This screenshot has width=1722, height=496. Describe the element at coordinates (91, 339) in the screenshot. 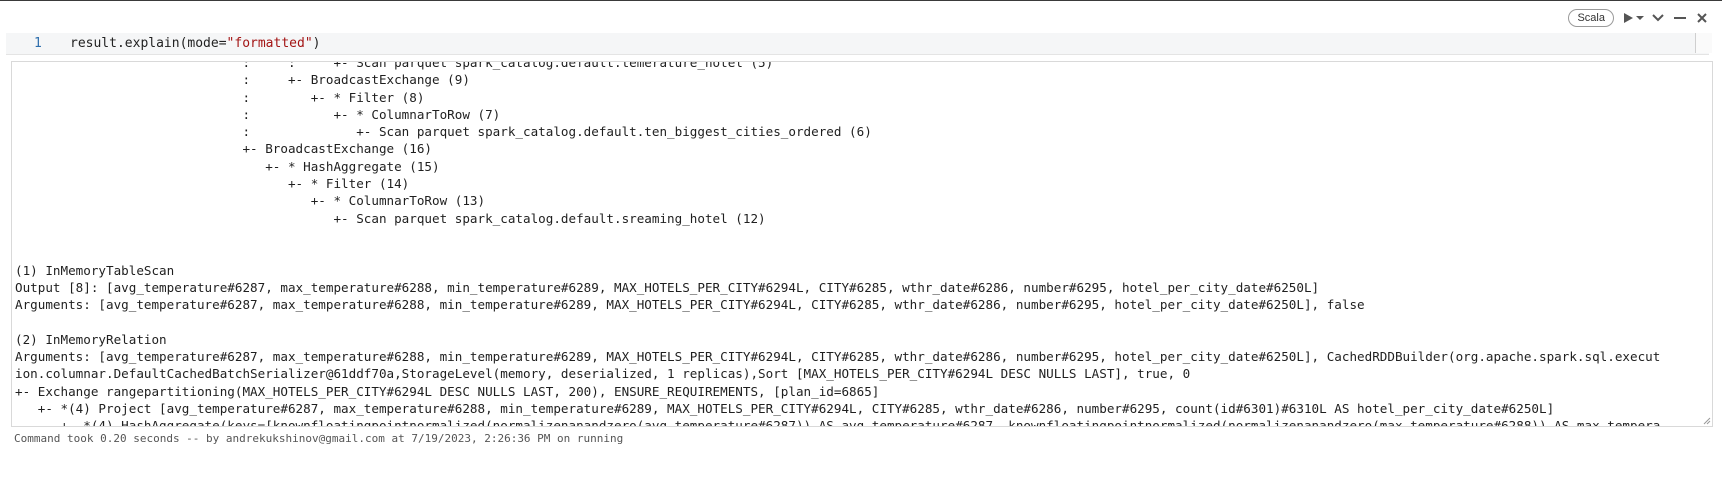

I see `output-line: (2) InMemoryRelation` at that location.